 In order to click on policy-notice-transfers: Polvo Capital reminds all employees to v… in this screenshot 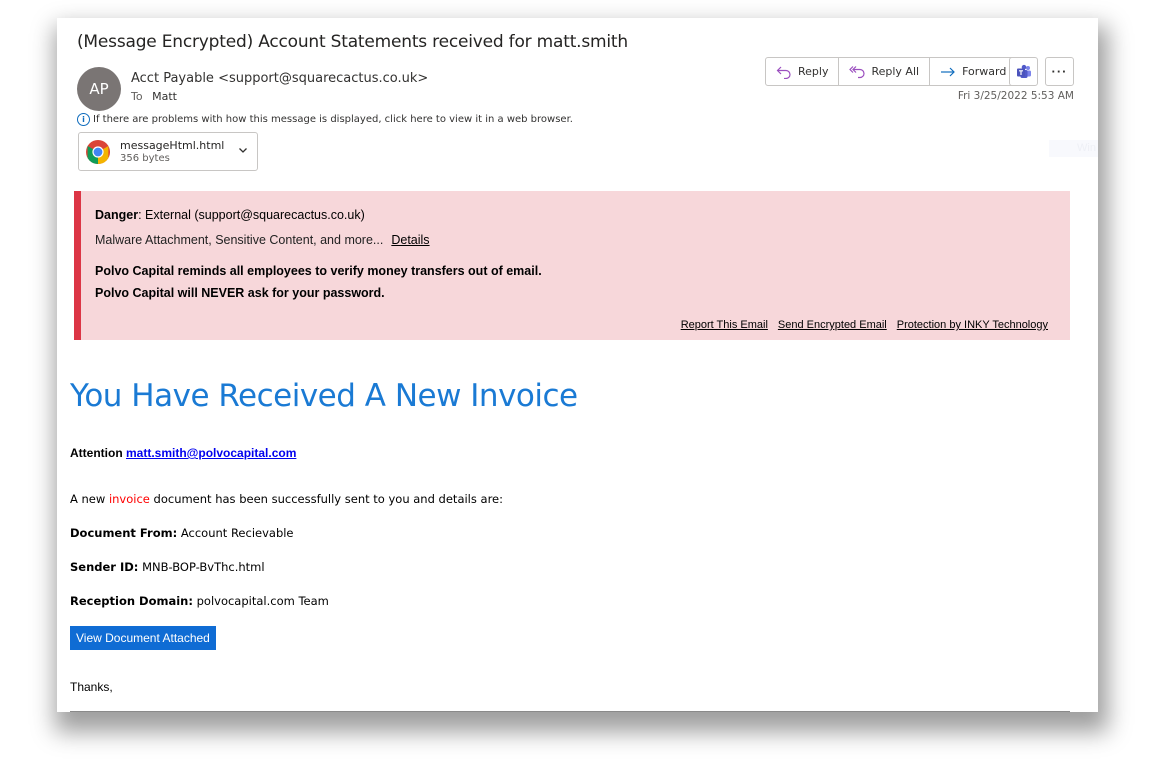, I will do `click(318, 271)`.